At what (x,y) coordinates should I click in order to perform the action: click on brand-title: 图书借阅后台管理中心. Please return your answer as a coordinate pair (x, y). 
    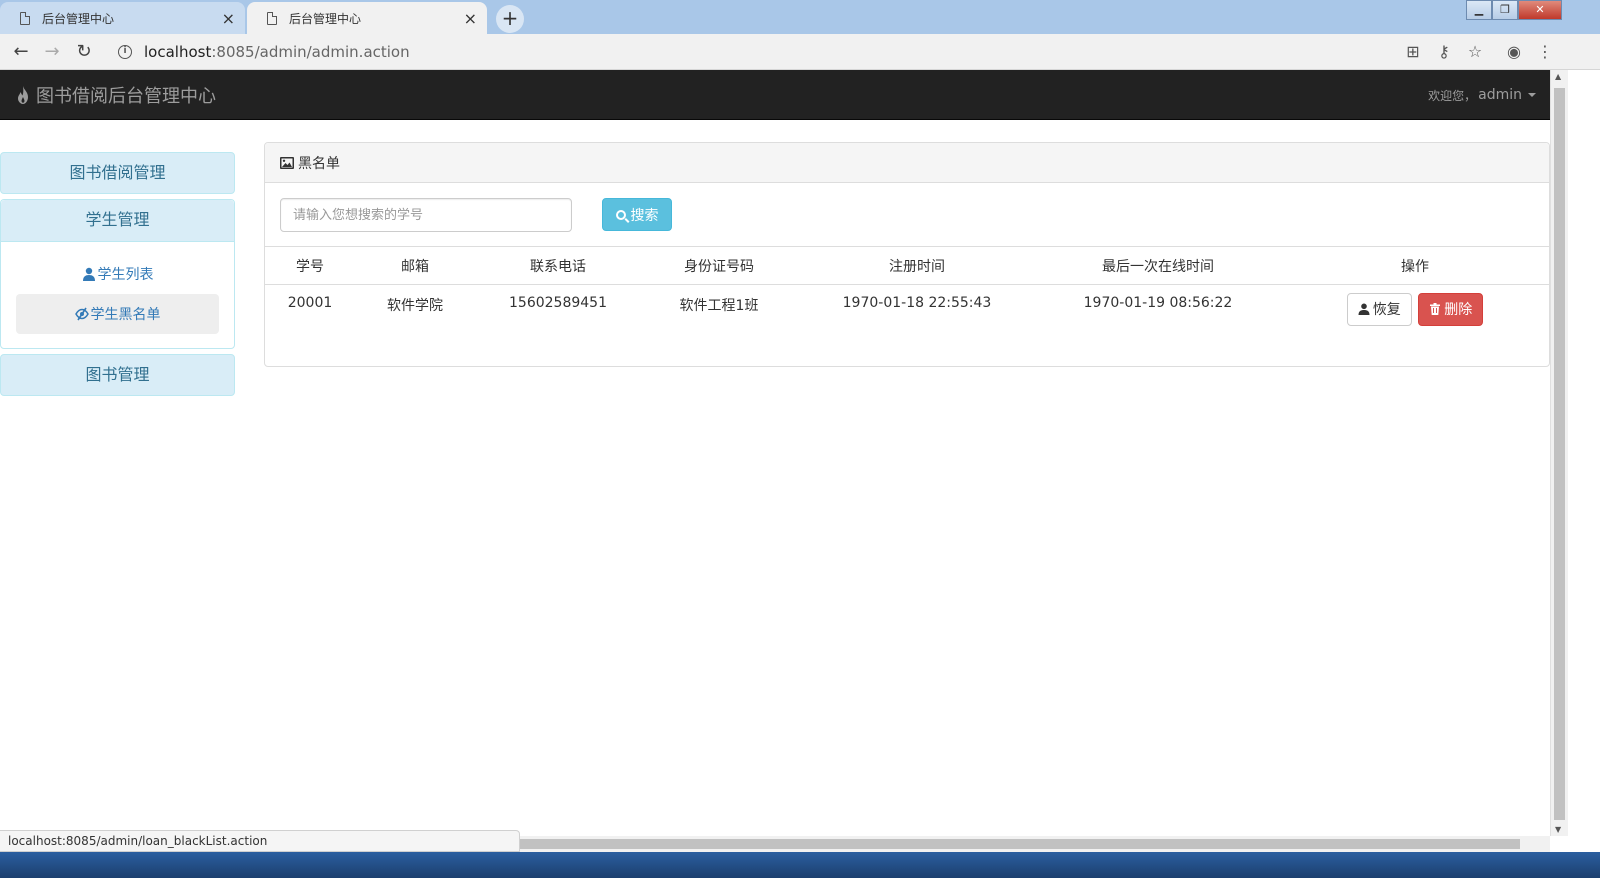
    Looking at the image, I should click on (126, 96).